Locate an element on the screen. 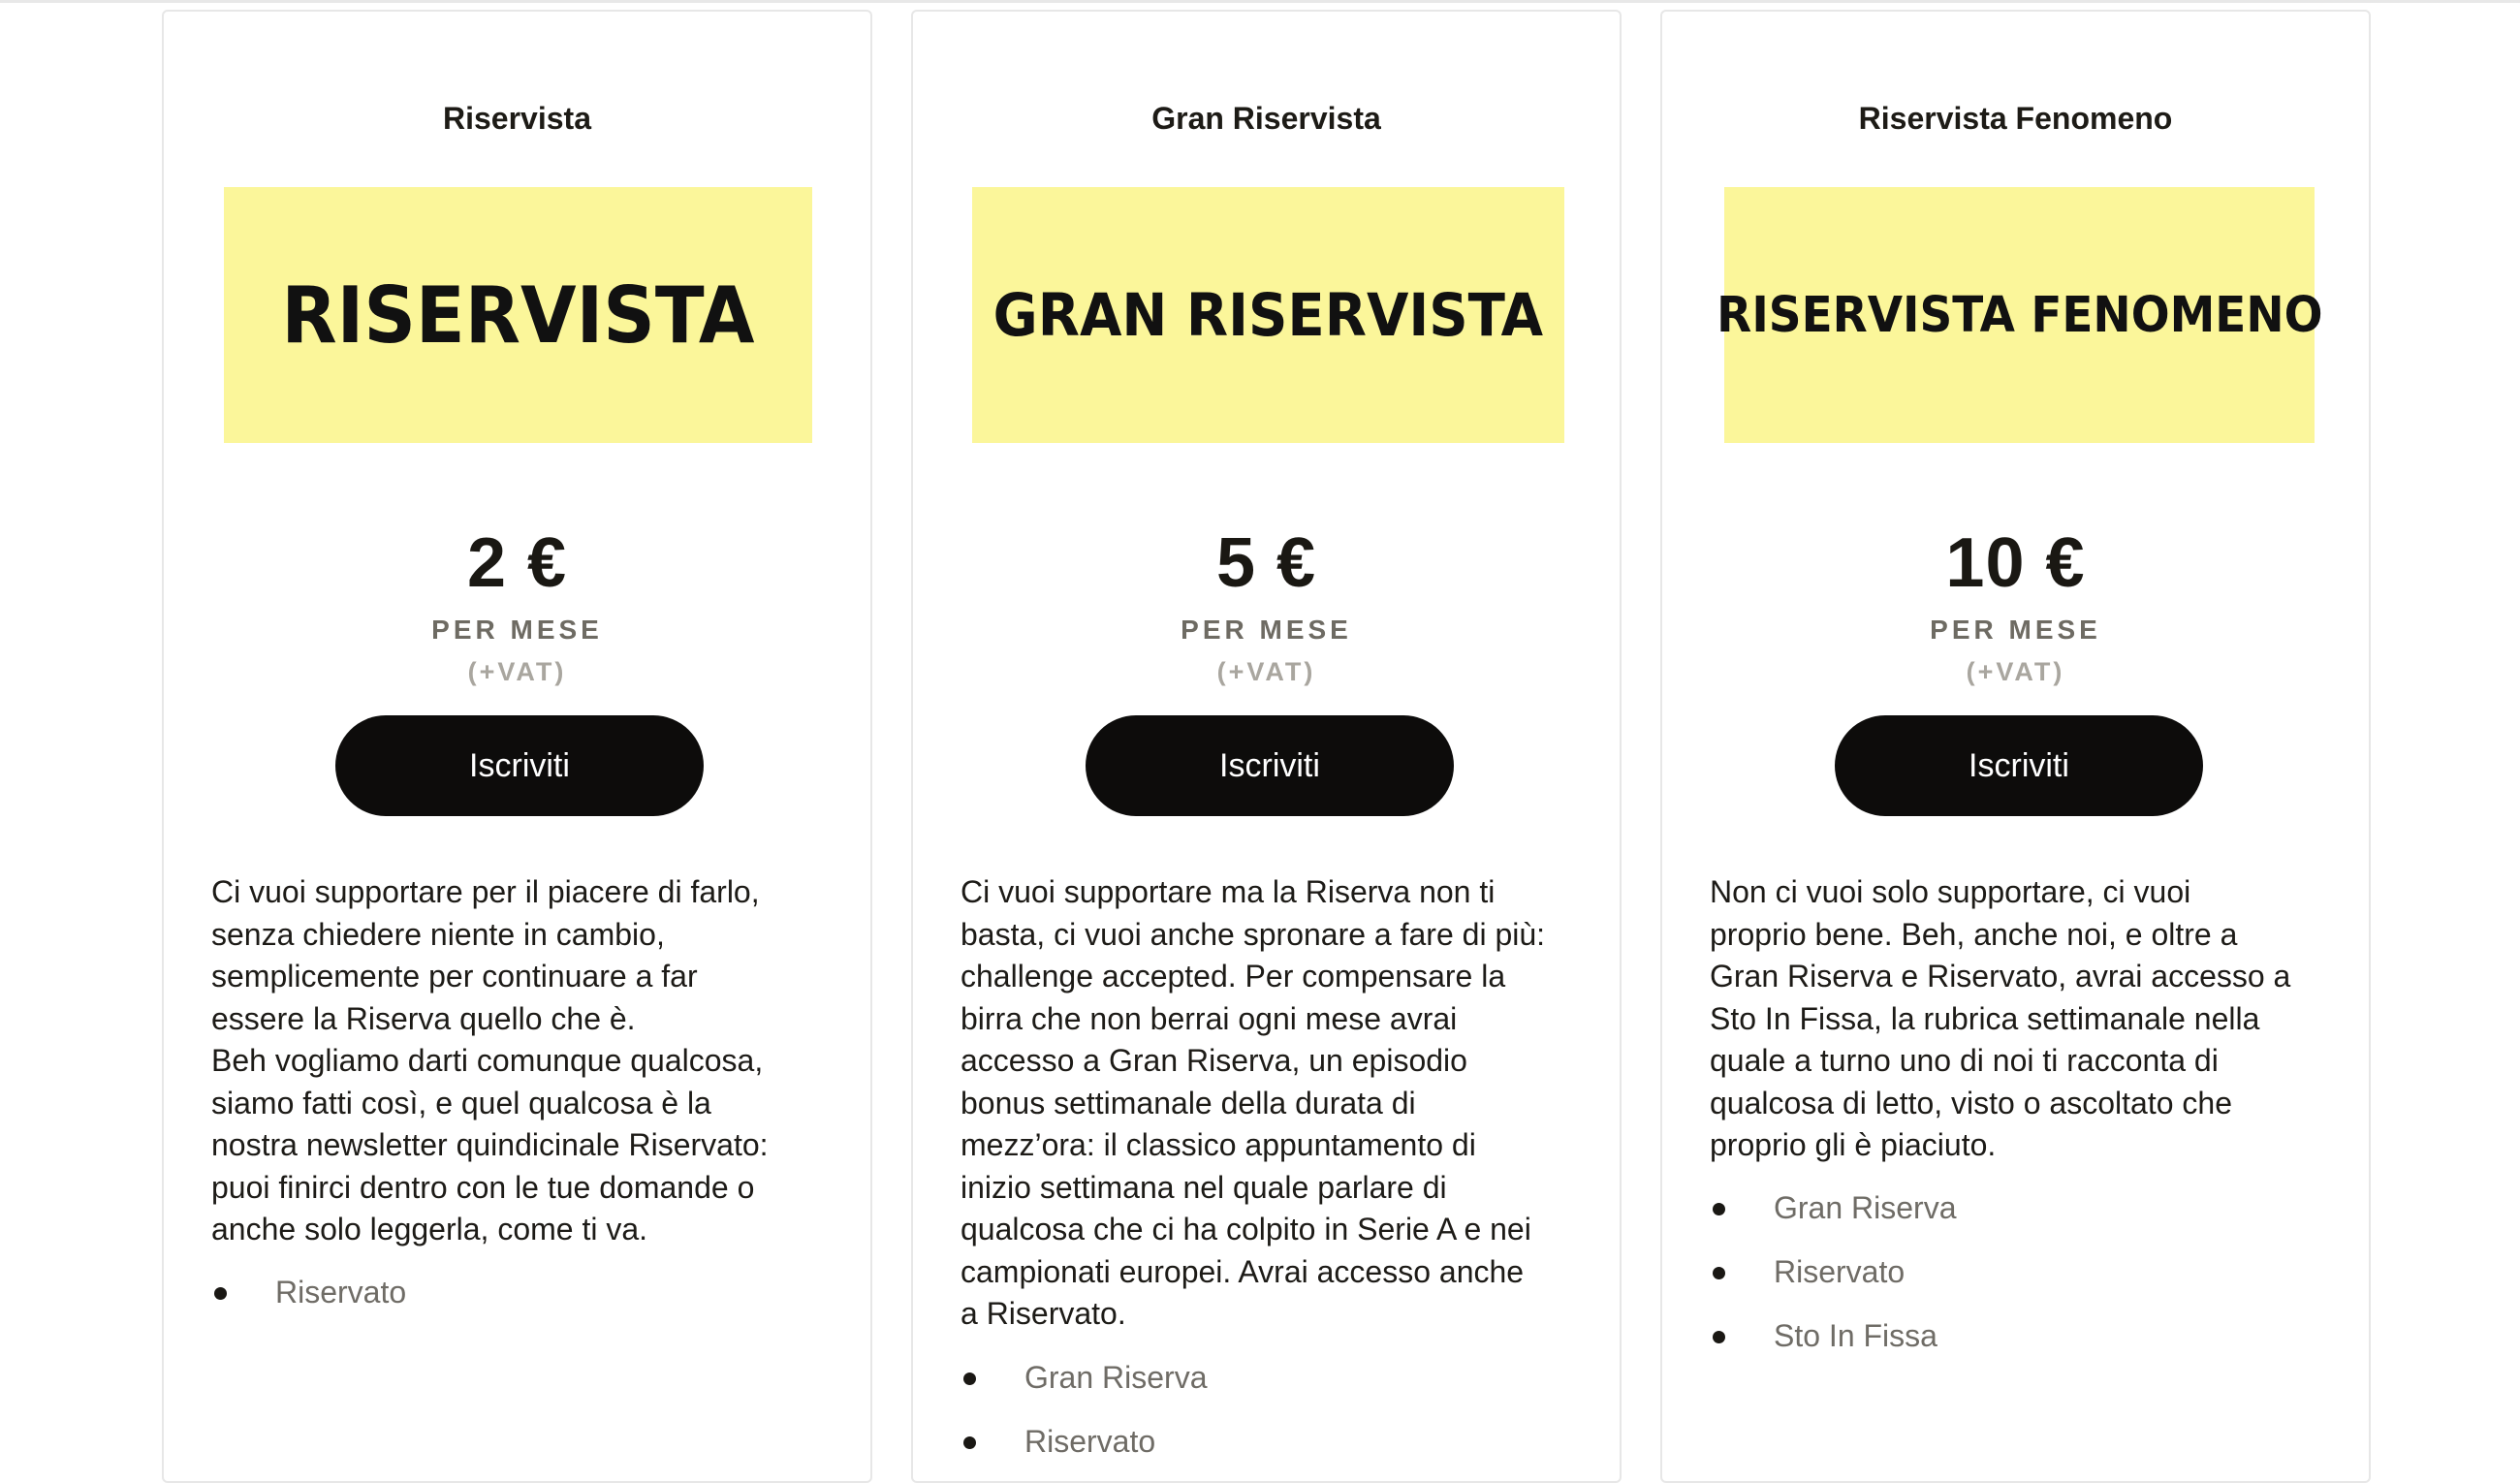 The image size is (2520, 1483). plan-banner-text: RISERVISTA FENOMENO is located at coordinates (2020, 315).